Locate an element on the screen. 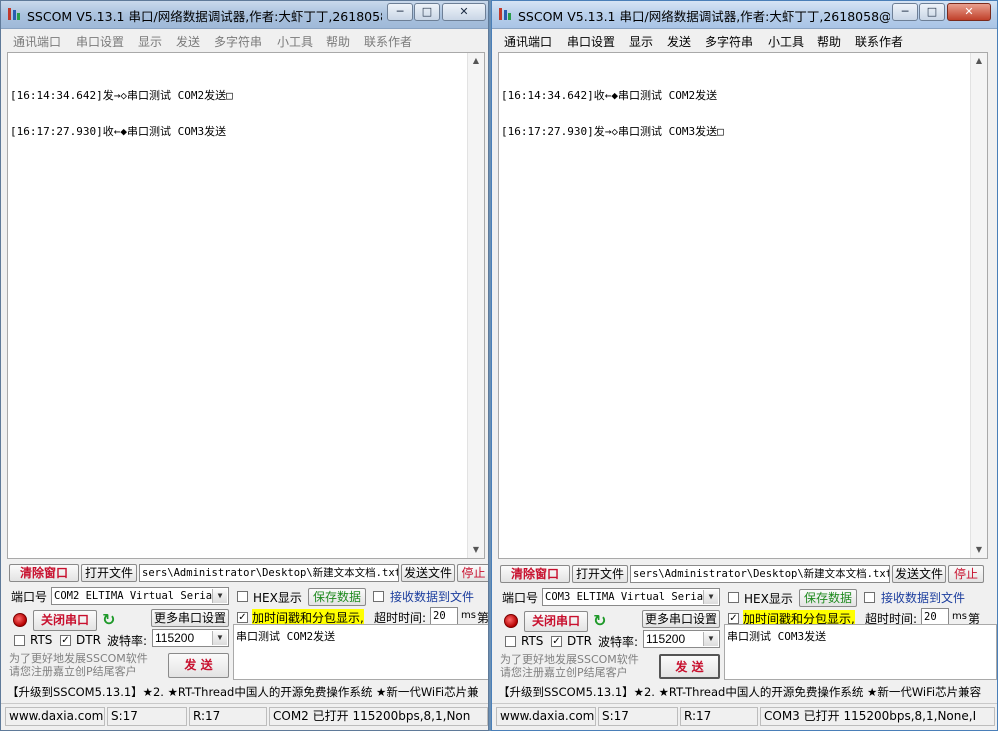 The width and height of the screenshot is (998, 731). dtr-label: DTR is located at coordinates (579, 641).